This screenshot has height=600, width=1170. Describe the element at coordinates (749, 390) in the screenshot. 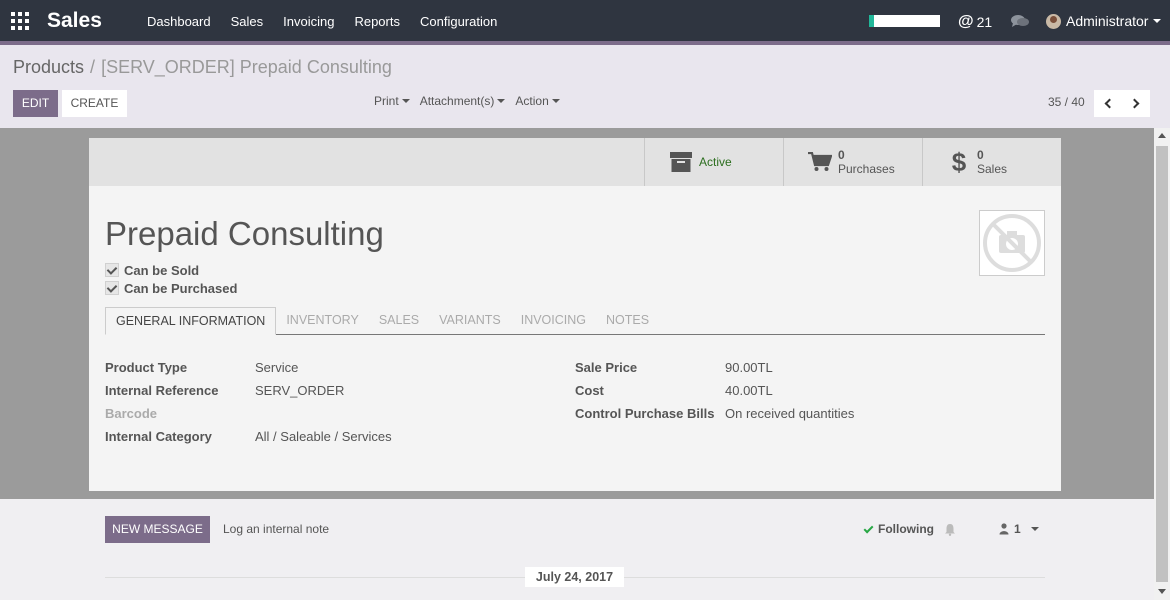

I see `field-value: 40.00TL` at that location.